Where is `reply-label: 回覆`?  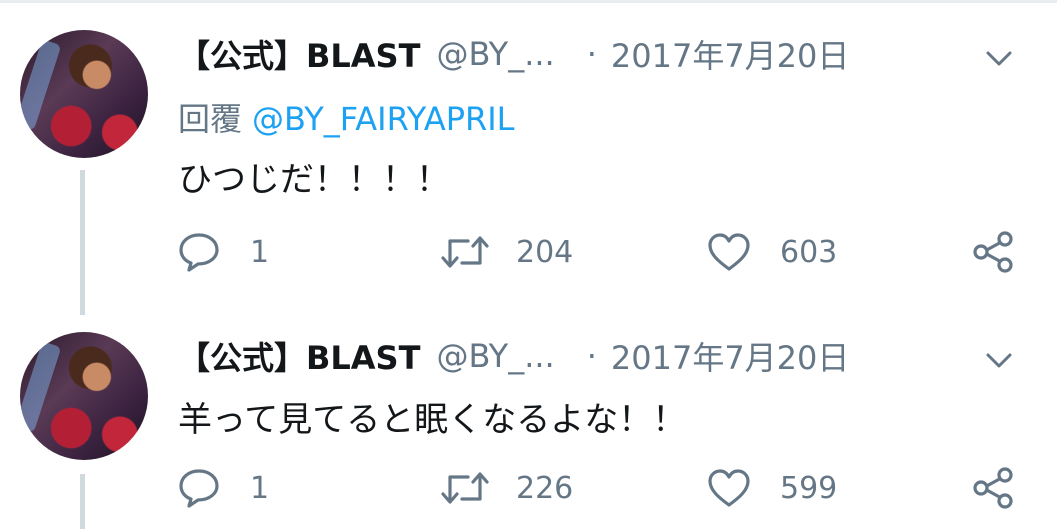 reply-label: 回覆 is located at coordinates (210, 119).